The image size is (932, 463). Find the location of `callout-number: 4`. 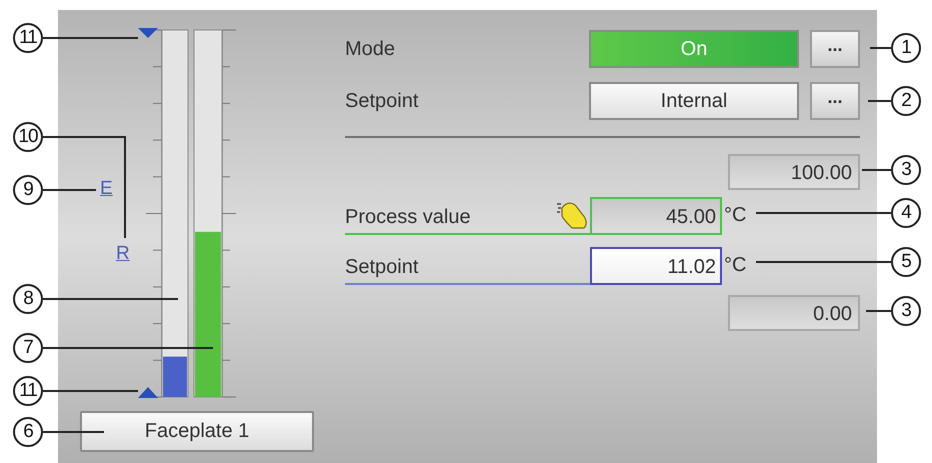

callout-number: 4 is located at coordinates (906, 213).